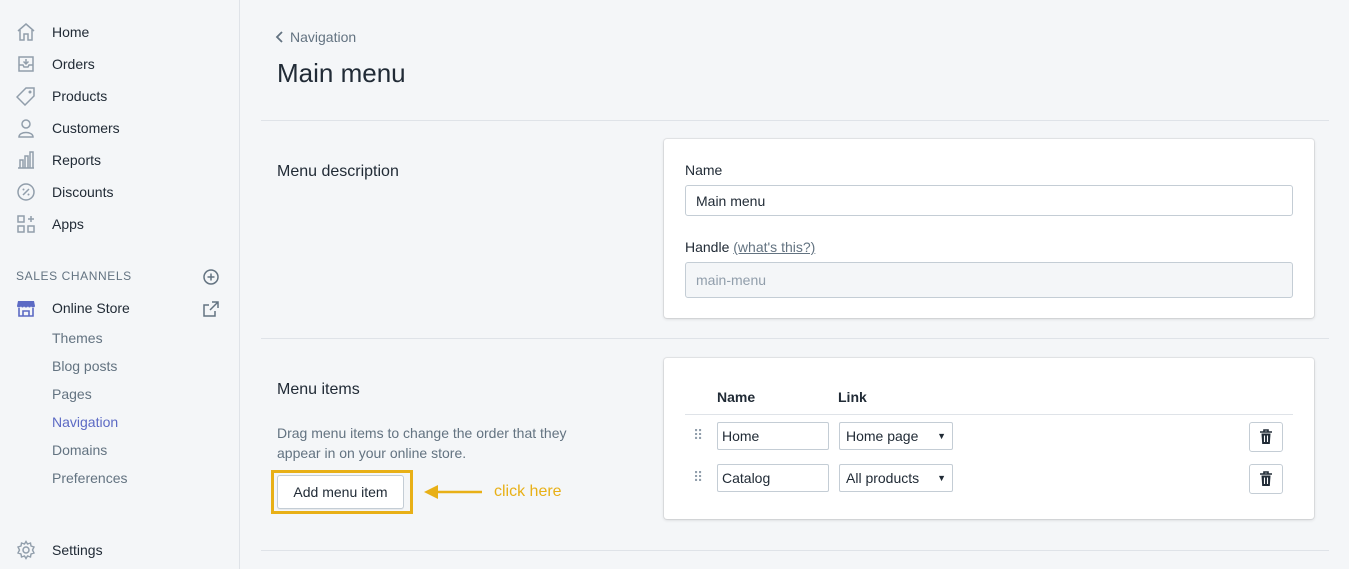  I want to click on menu-item-link-select: Home page ▼, so click(896, 436).